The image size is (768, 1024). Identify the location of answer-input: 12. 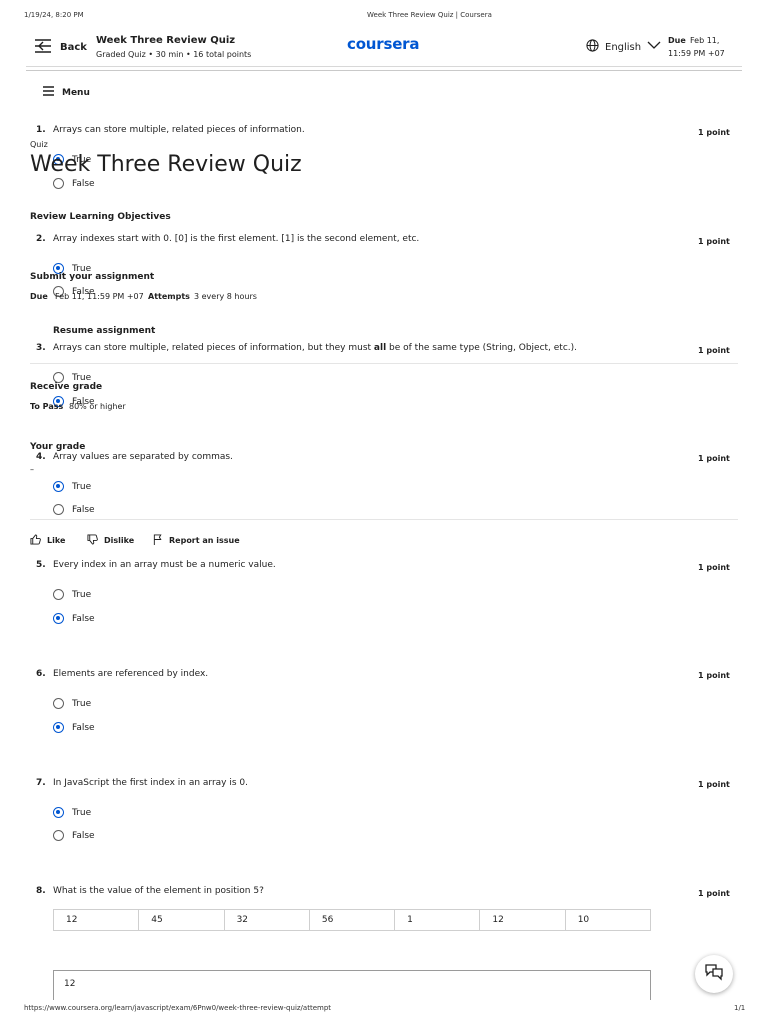
(352, 985).